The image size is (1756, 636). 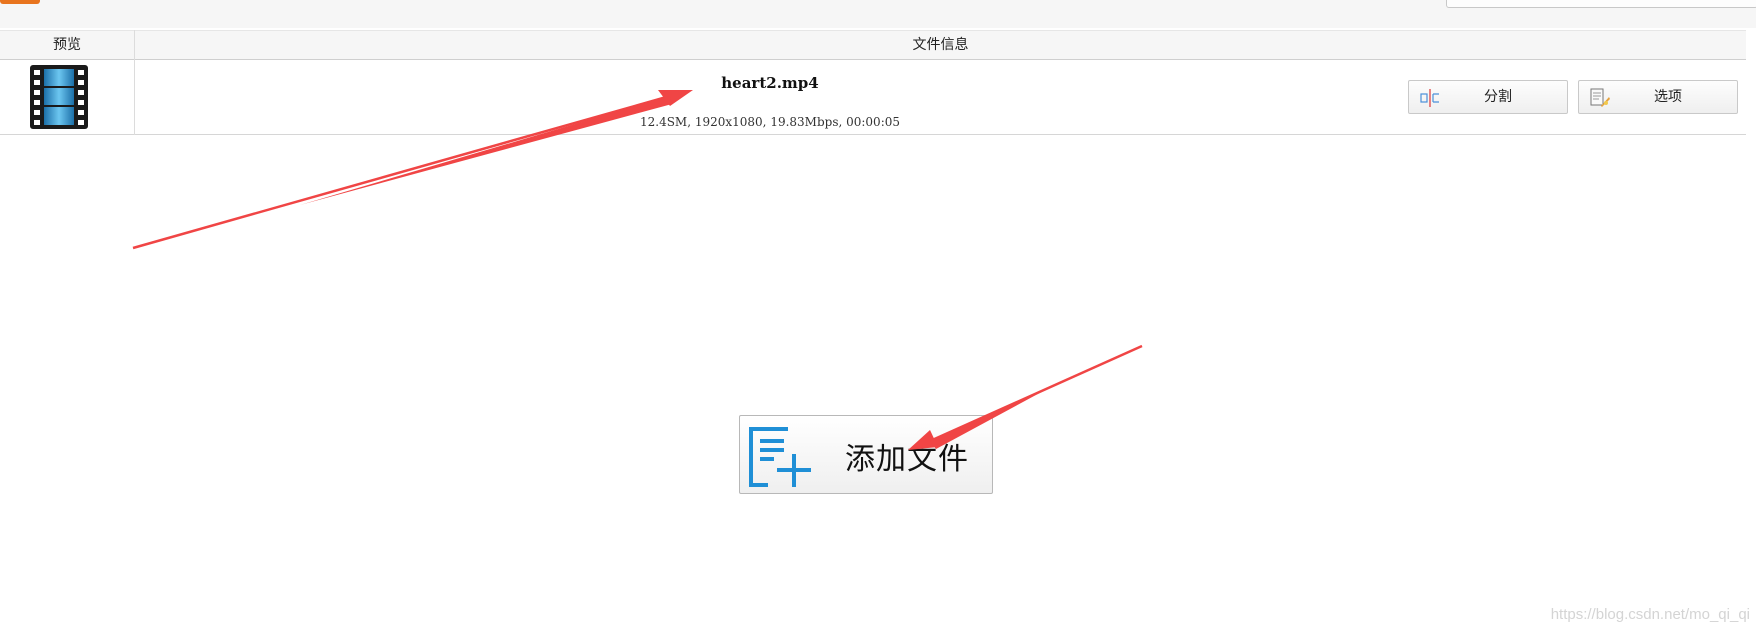 I want to click on add-file-button: 添加文件, so click(x=866, y=454).